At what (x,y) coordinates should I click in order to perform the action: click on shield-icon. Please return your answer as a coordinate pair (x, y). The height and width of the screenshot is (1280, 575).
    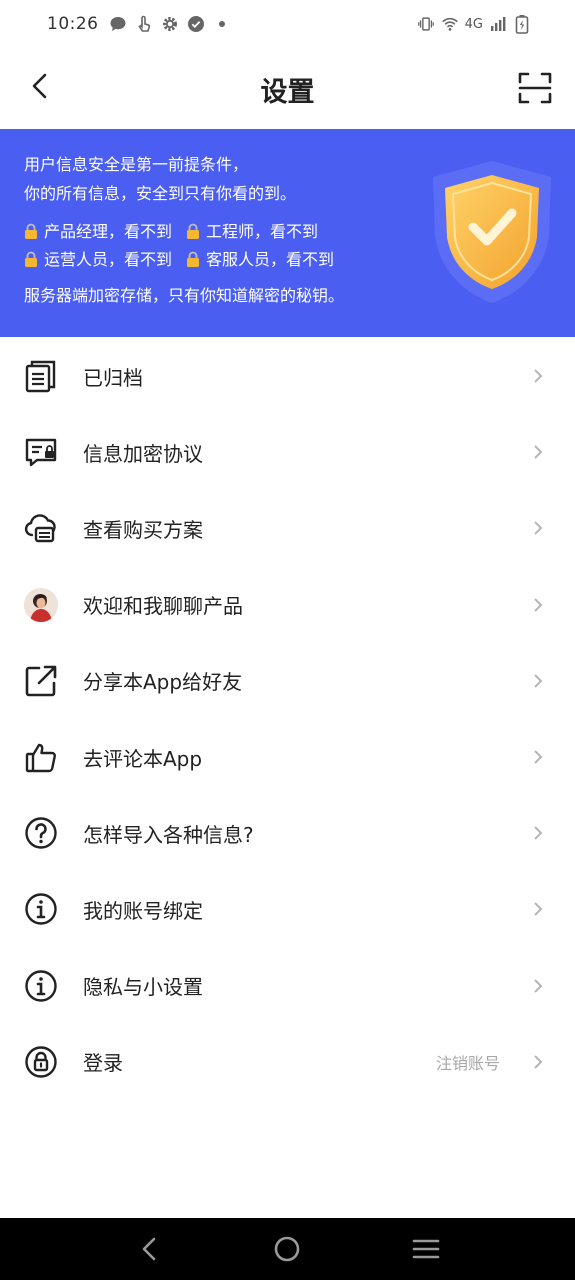
    Looking at the image, I should click on (492, 232).